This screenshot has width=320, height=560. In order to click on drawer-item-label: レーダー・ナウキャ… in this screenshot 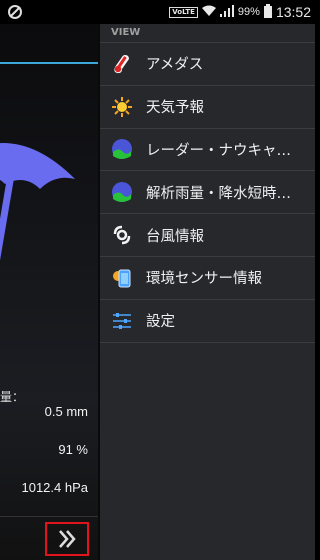, I will do `click(218, 150)`.